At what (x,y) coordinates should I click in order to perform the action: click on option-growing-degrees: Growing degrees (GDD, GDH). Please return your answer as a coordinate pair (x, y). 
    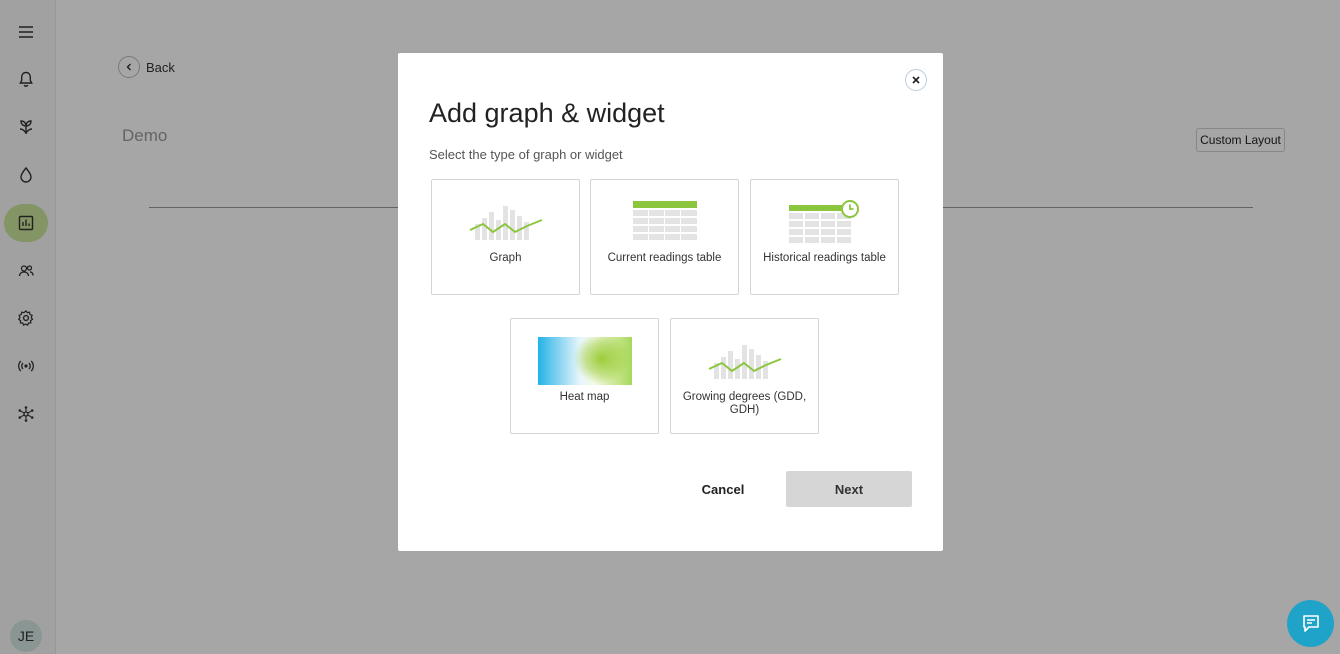
    Looking at the image, I should click on (744, 376).